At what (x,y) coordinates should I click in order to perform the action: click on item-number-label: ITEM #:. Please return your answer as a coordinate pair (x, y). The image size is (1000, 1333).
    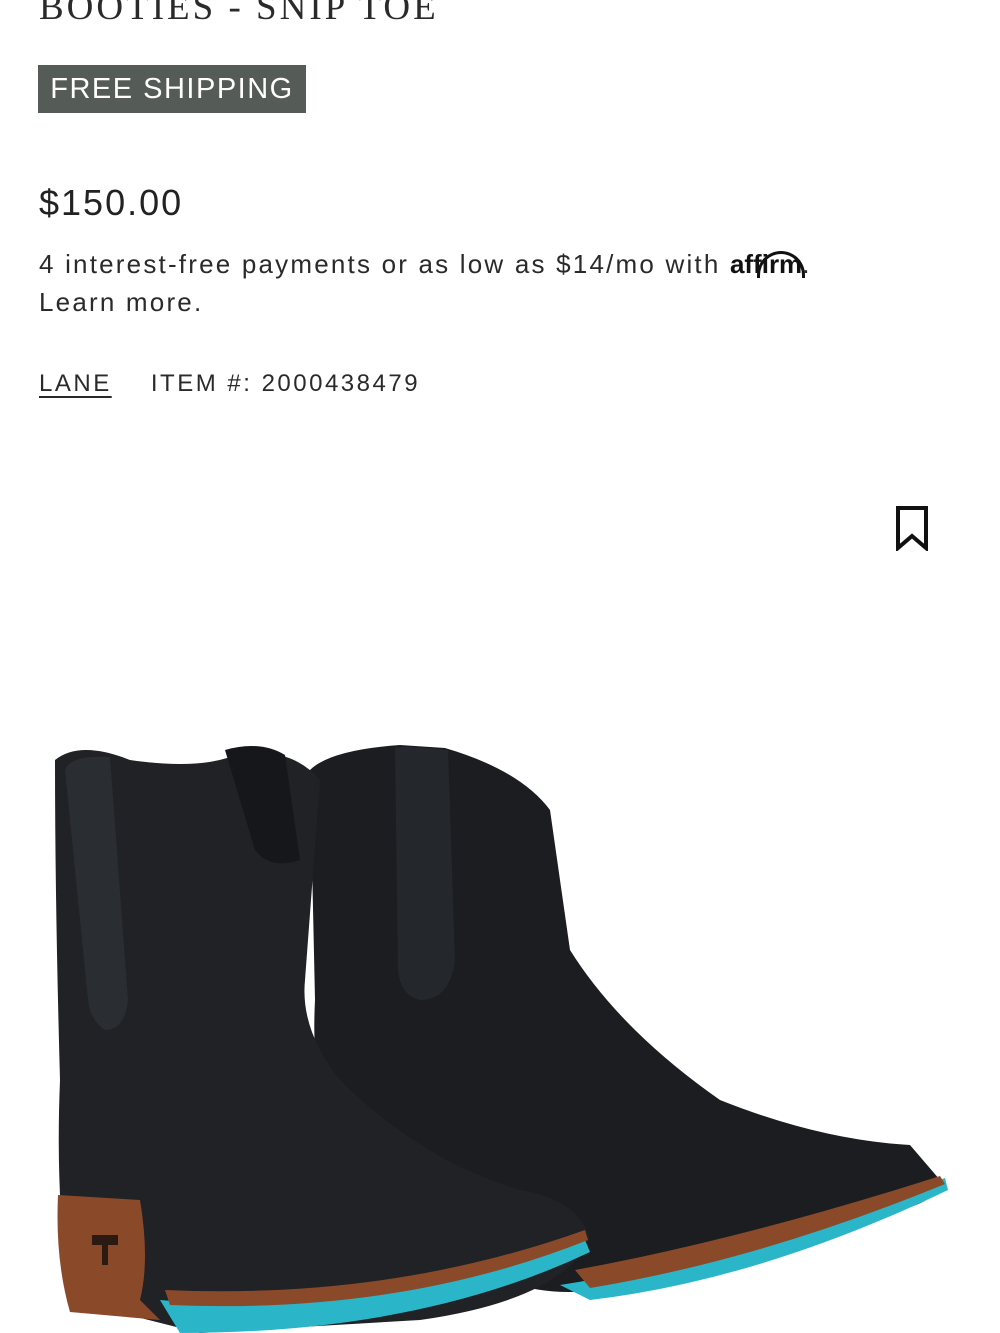
    Looking at the image, I should click on (201, 383).